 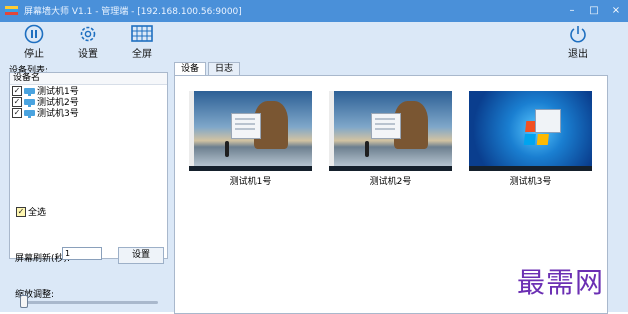 What do you see at coordinates (58, 114) in the screenshot?
I see `device-label: 测试机3号` at bounding box center [58, 114].